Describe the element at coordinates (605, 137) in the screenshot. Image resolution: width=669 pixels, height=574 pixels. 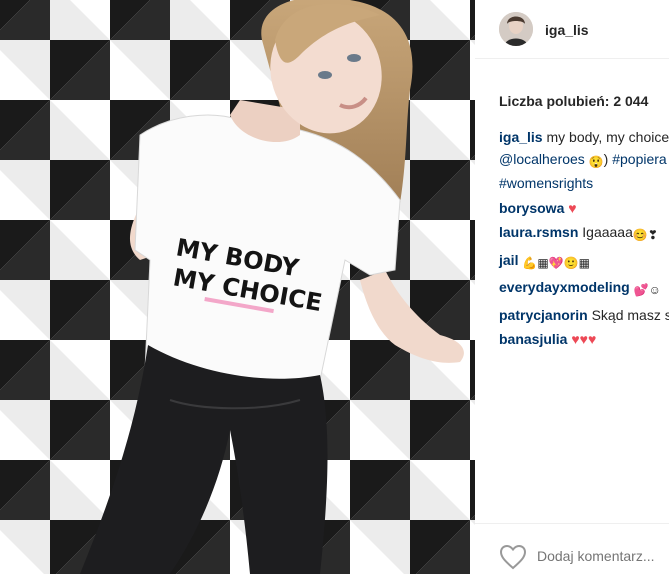
I see `caption-text: my body, my choice` at that location.